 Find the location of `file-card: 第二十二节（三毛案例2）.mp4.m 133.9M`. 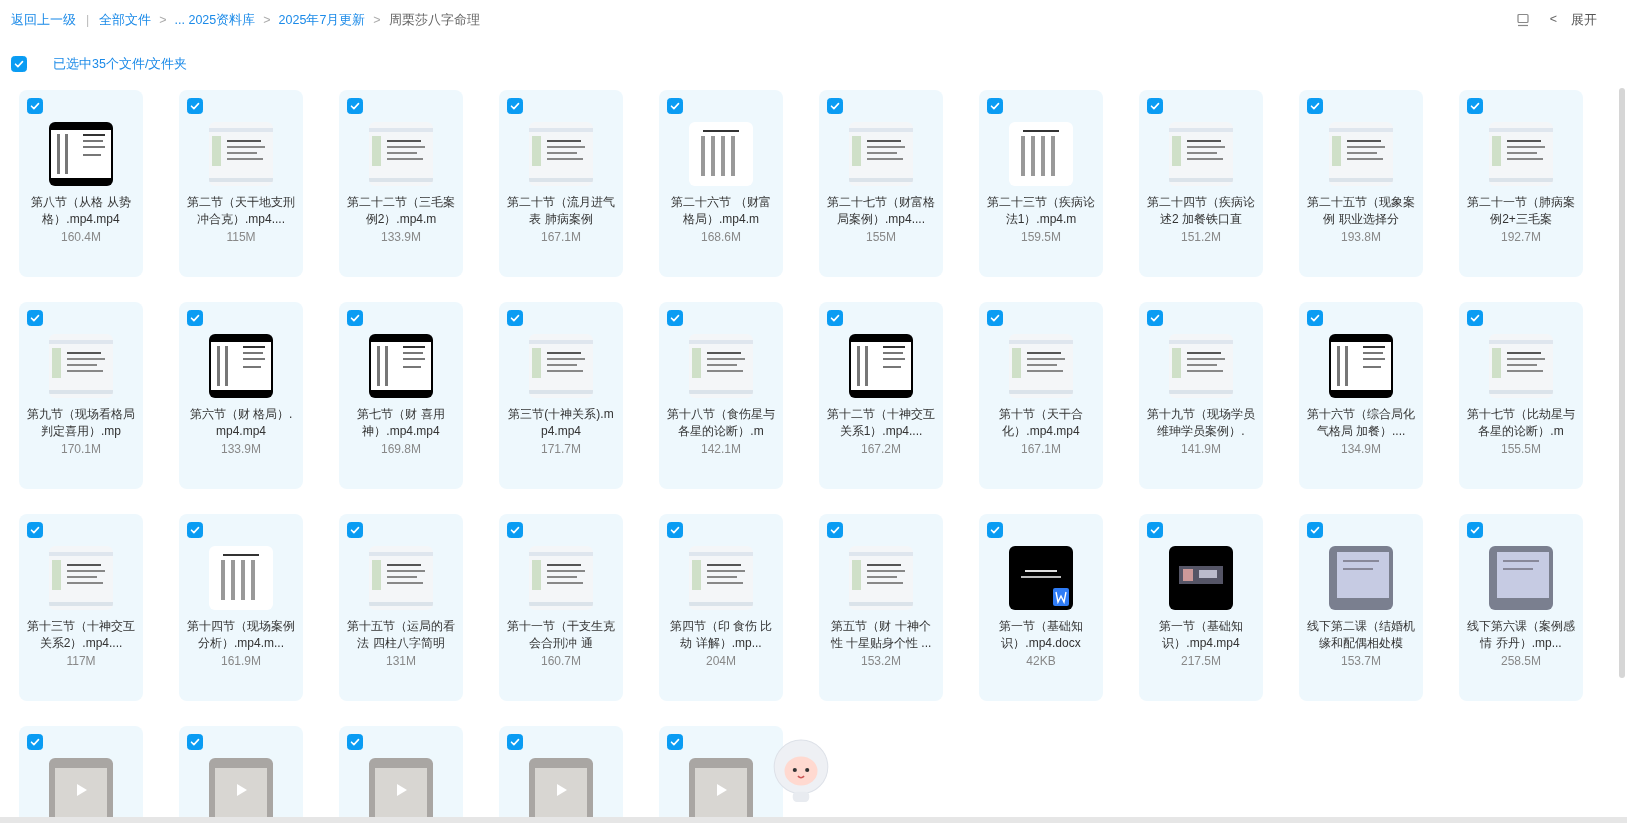

file-card: 第二十二节（三毛案例2）.mp4.m 133.9M is located at coordinates (401, 183).